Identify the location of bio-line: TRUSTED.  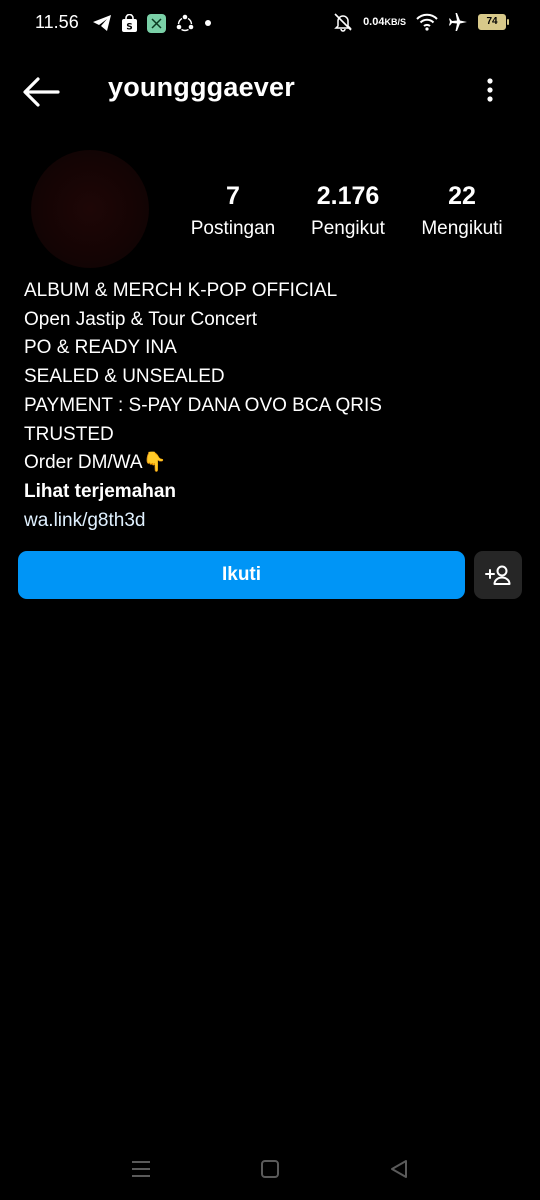
(69, 434).